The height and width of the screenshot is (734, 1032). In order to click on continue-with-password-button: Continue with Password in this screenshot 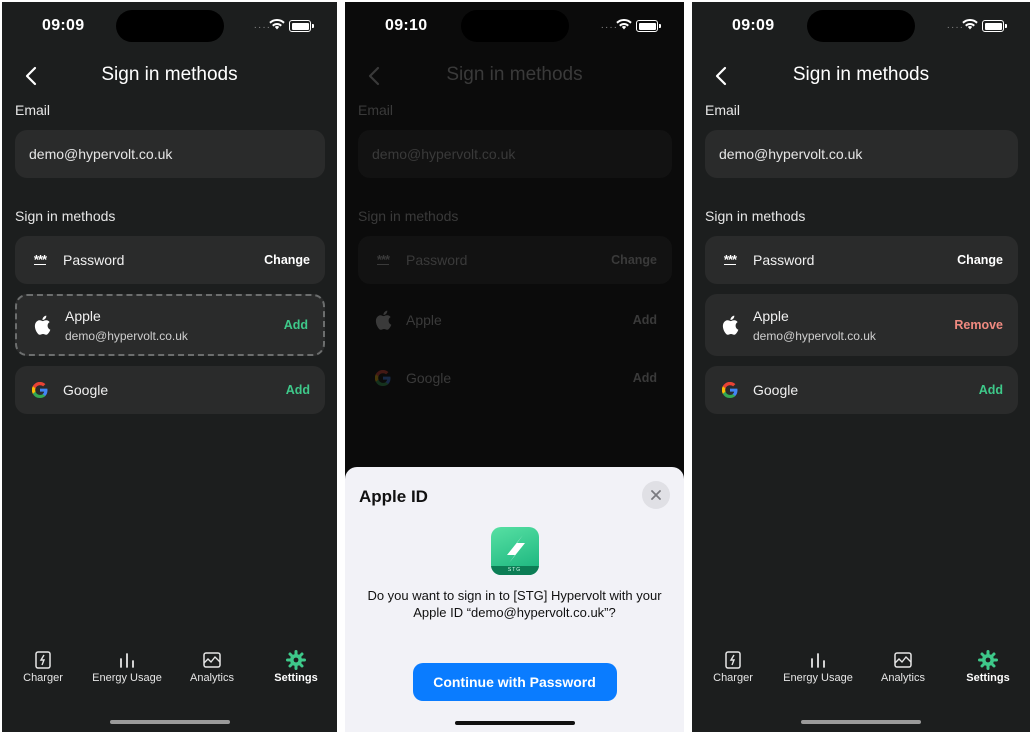, I will do `click(514, 682)`.